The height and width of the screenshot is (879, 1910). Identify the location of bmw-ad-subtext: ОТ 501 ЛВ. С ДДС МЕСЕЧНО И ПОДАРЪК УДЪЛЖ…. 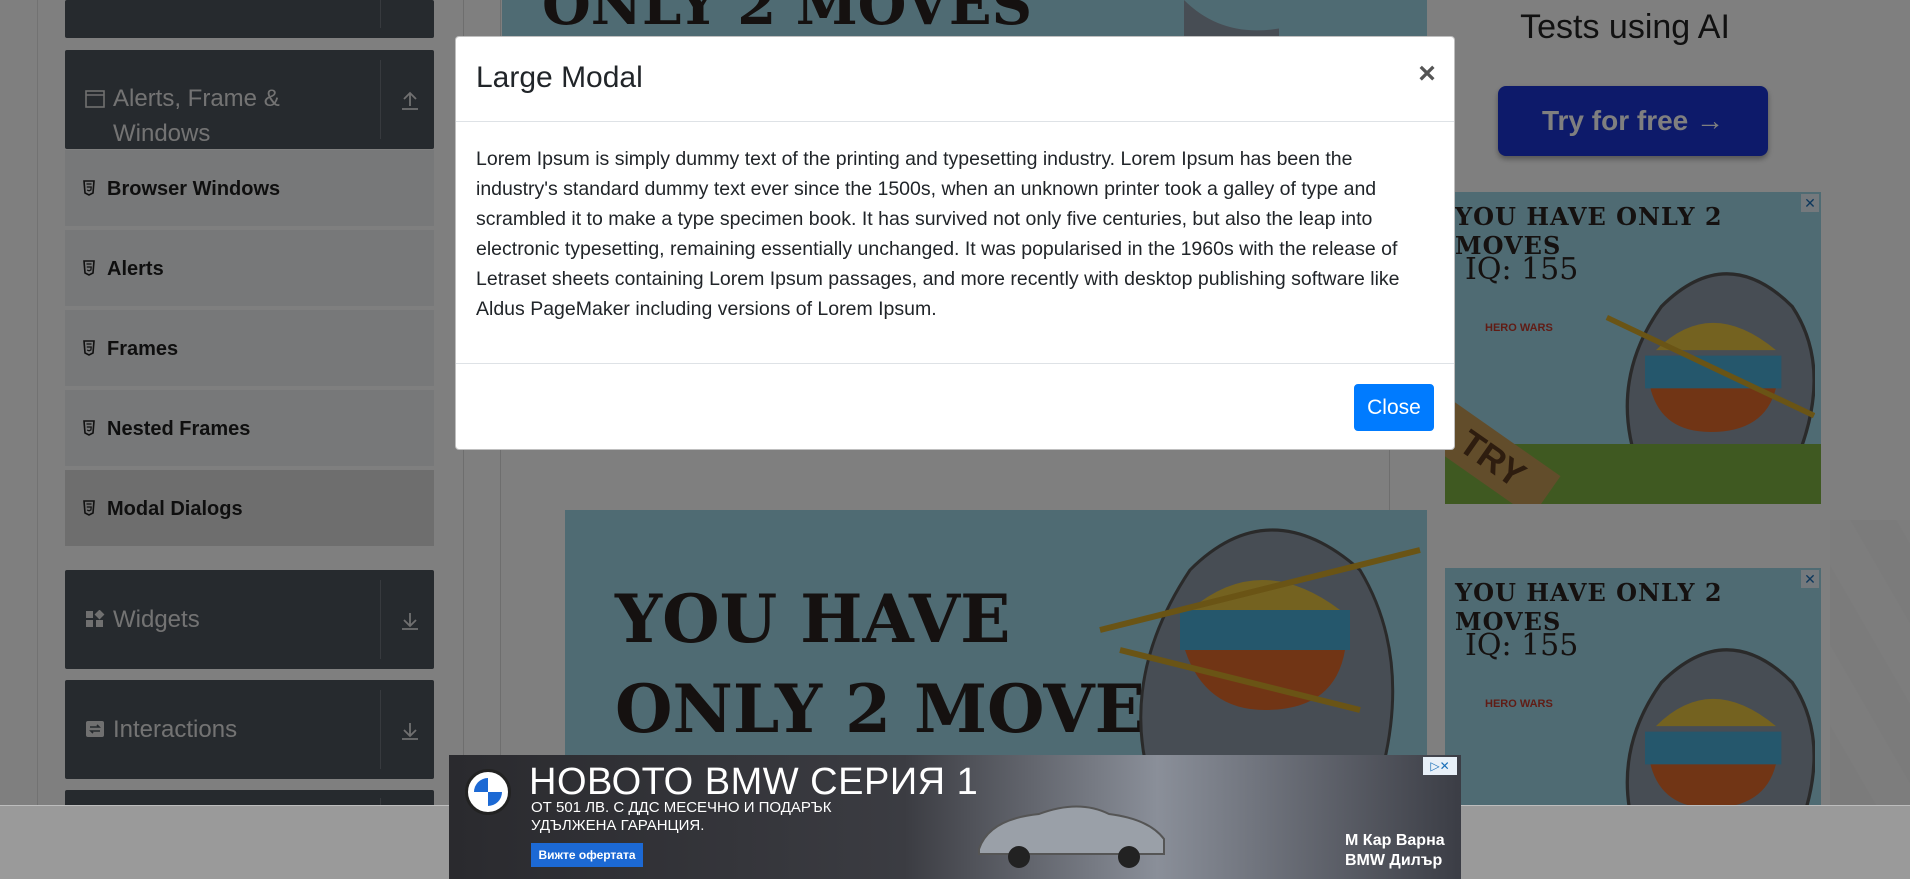
(681, 816).